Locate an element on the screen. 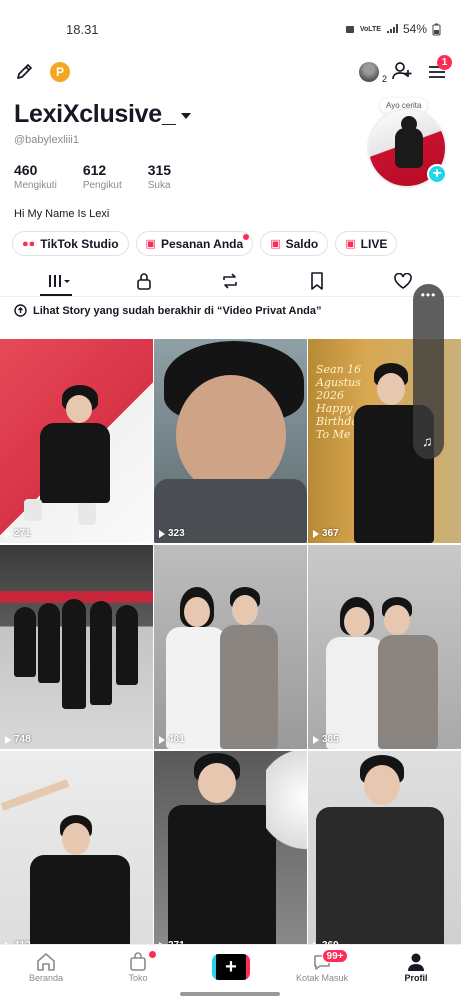 Image resolution: width=461 pixels, height=1000 pixels. repost-icon is located at coordinates (230, 281).